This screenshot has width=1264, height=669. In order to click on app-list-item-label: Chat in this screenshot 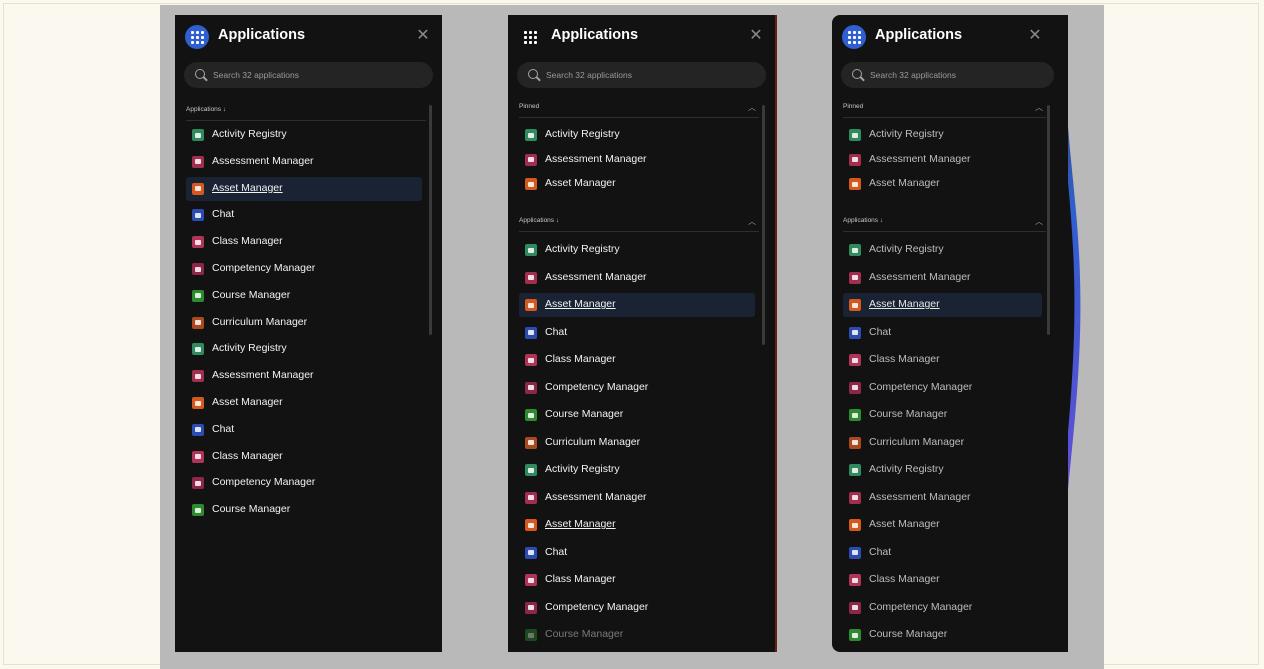, I will do `click(556, 551)`.